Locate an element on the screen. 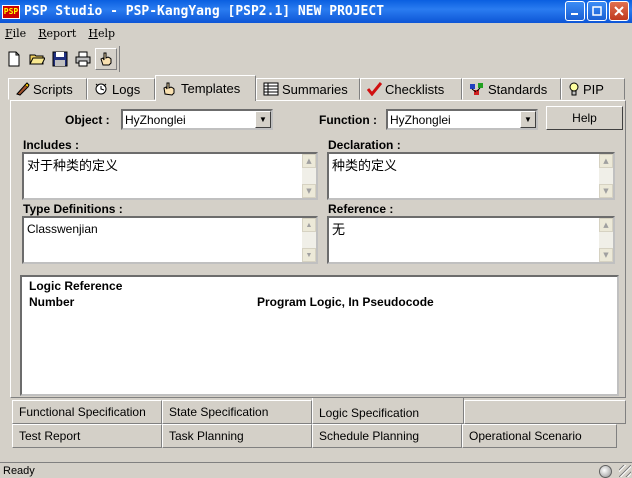 This screenshot has height=478, width=632. open-folder-icon is located at coordinates (37, 59).